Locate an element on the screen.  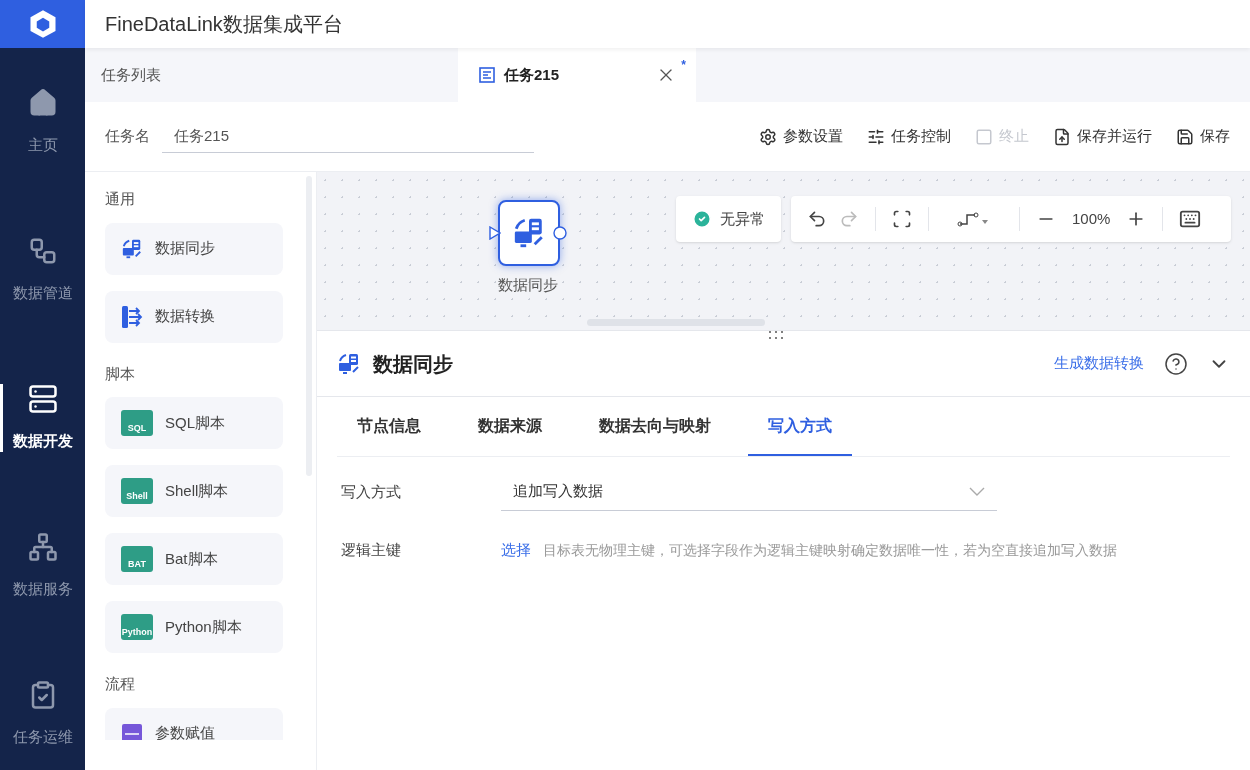
palette-item: Shell Shell脚本 is located at coordinates (194, 491).